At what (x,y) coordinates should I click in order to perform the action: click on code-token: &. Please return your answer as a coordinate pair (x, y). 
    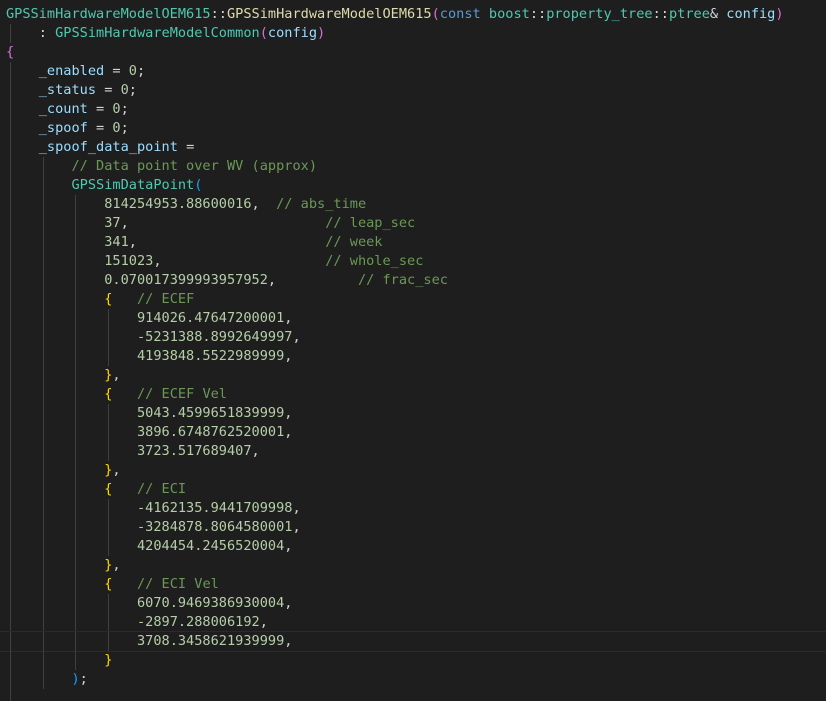
    Looking at the image, I should click on (718, 14).